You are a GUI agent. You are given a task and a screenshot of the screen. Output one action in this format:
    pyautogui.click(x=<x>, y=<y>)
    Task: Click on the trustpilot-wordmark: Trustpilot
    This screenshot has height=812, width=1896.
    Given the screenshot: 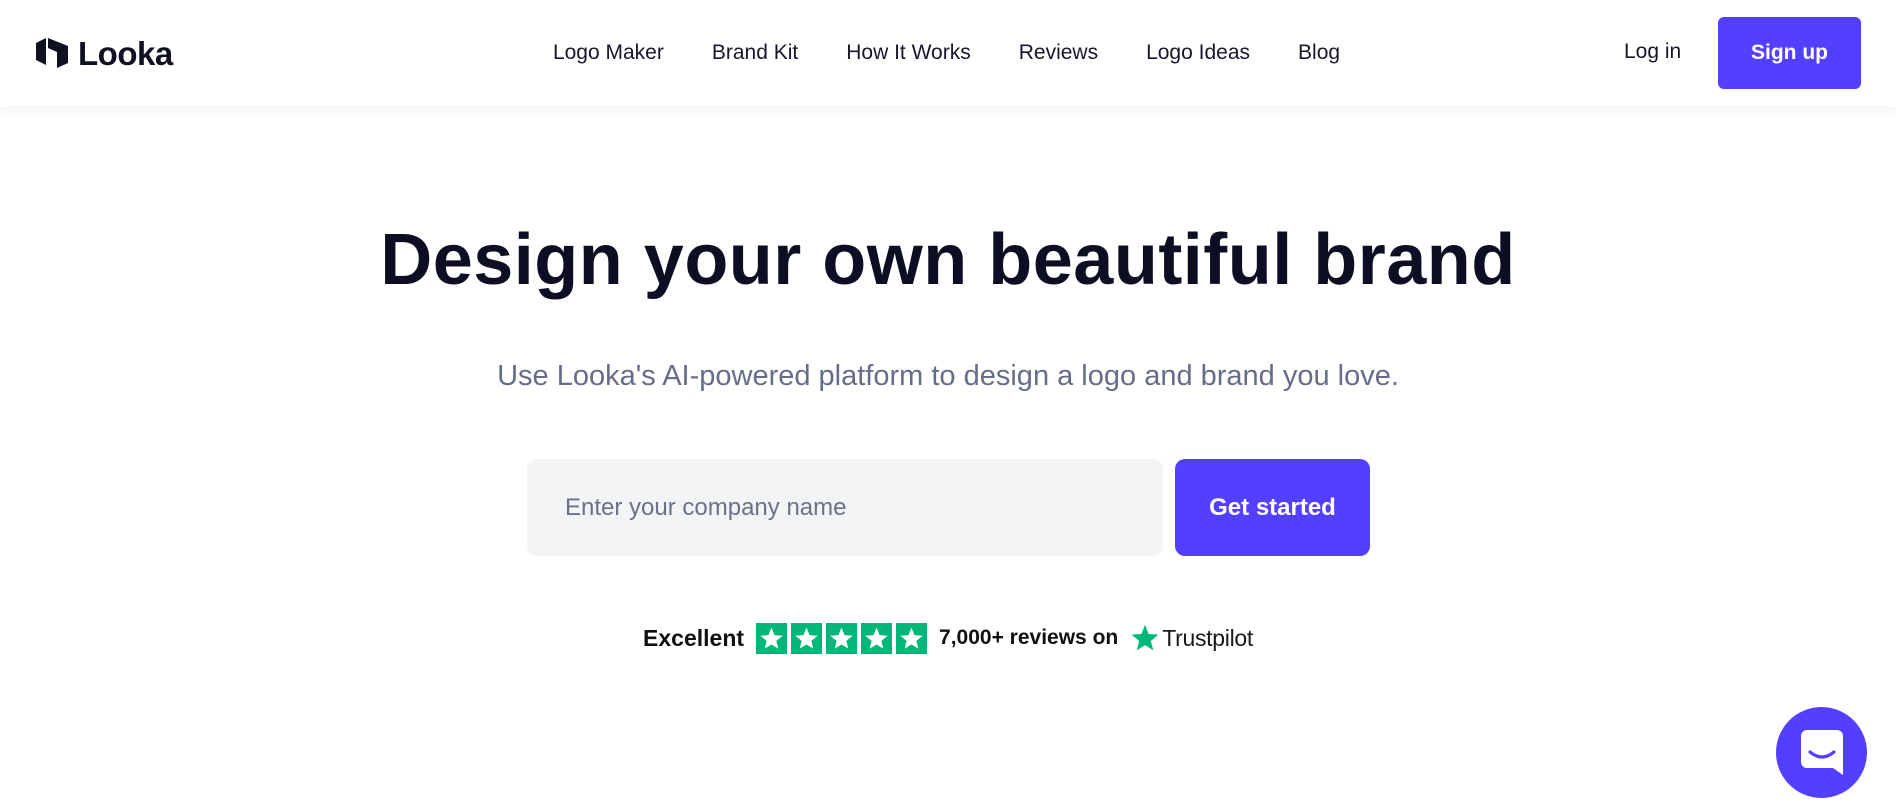 What is the action you would take?
    pyautogui.click(x=1207, y=637)
    